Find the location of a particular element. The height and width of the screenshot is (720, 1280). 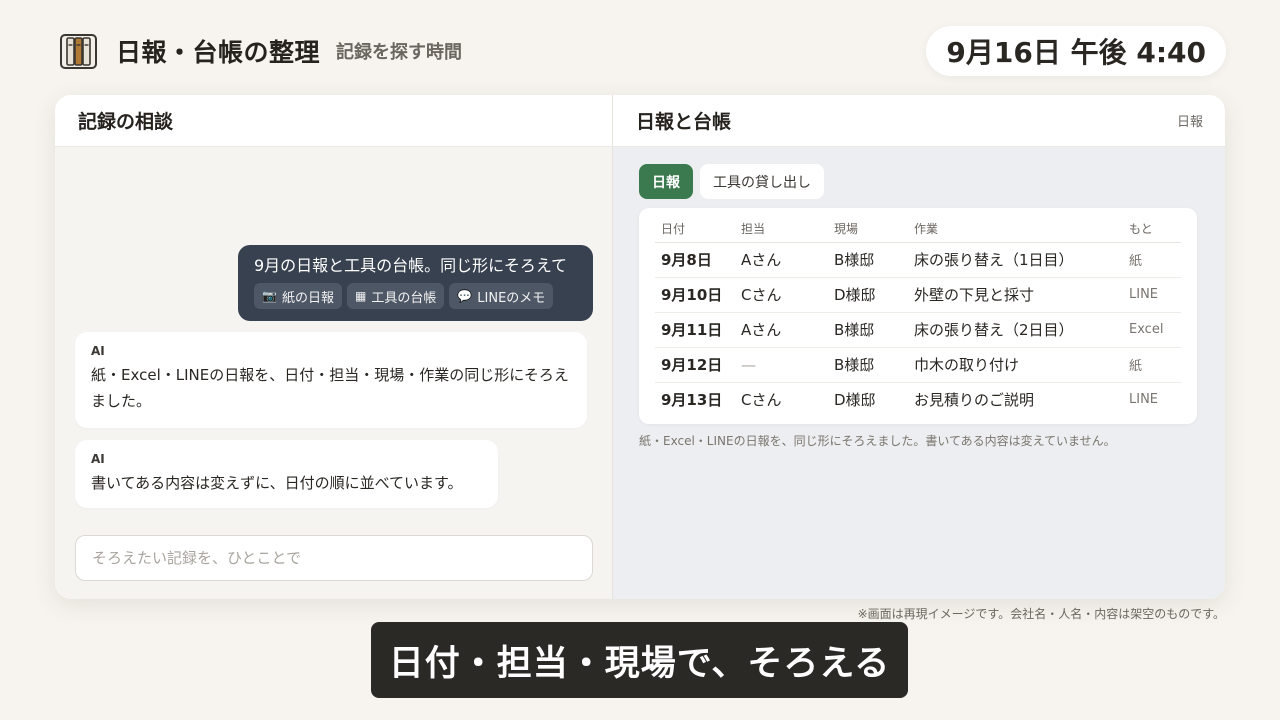

tab-daily-report: 日報 is located at coordinates (666, 181).